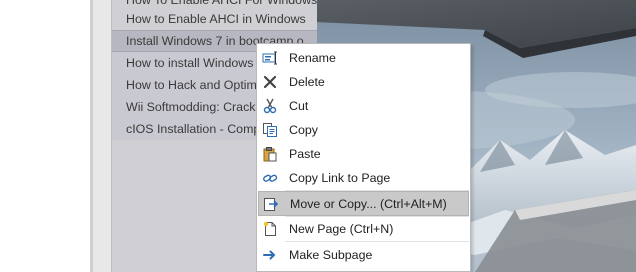 The image size is (636, 272). What do you see at coordinates (214, 19) in the screenshot?
I see `page-item: How to Enable AHCI in Windows` at bounding box center [214, 19].